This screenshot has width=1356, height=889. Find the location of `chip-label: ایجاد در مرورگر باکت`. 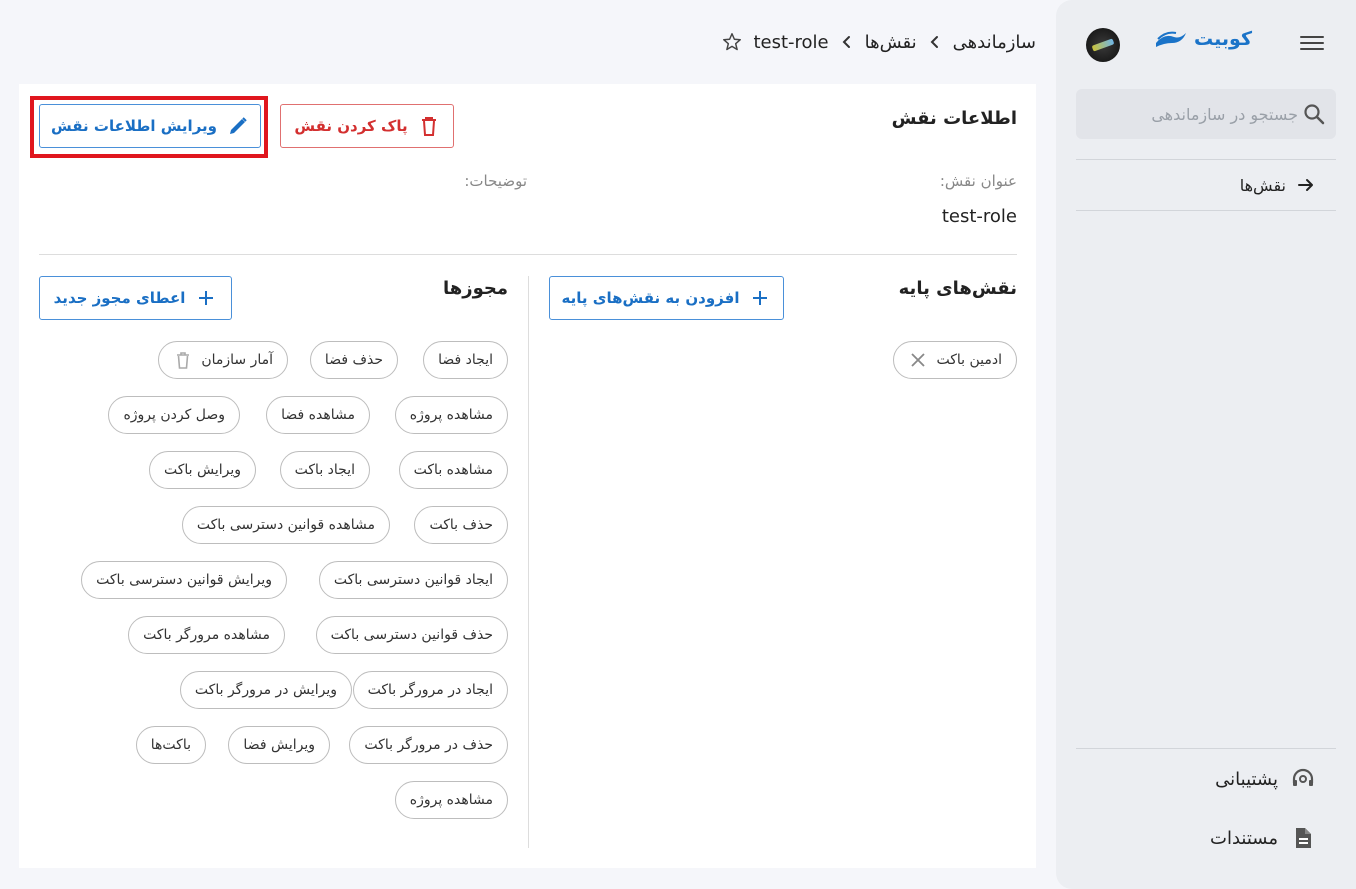

chip-label: ایجاد در مرورگر باکت is located at coordinates (430, 690).